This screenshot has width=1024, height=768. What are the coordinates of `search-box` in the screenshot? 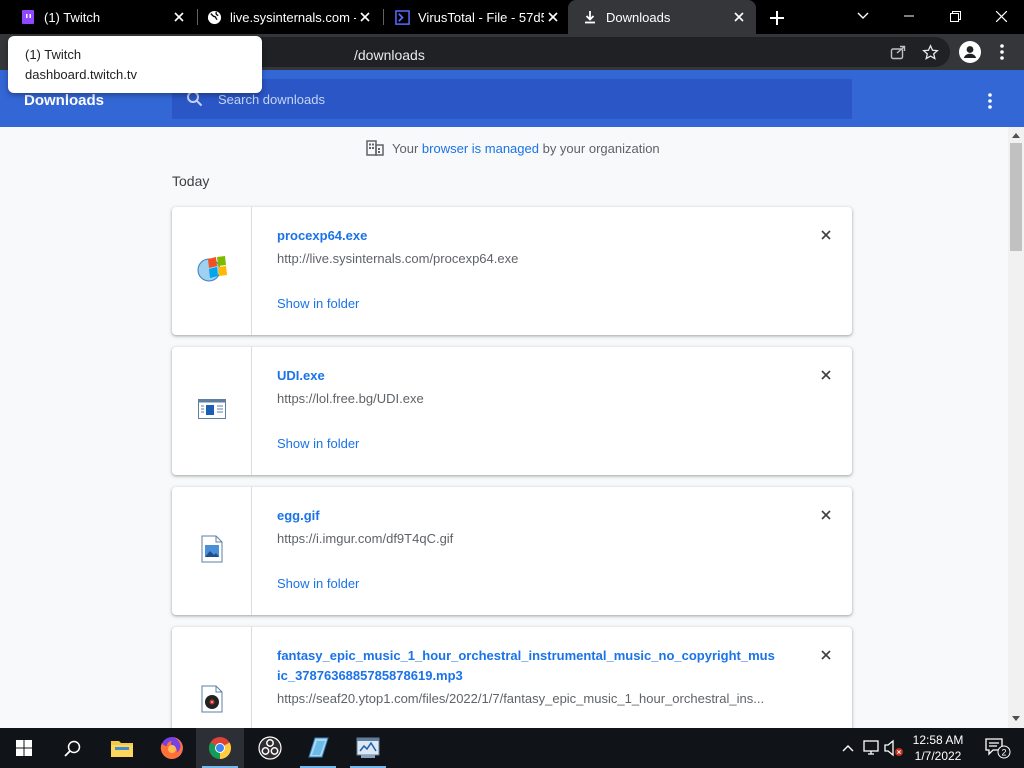 It's located at (512, 99).